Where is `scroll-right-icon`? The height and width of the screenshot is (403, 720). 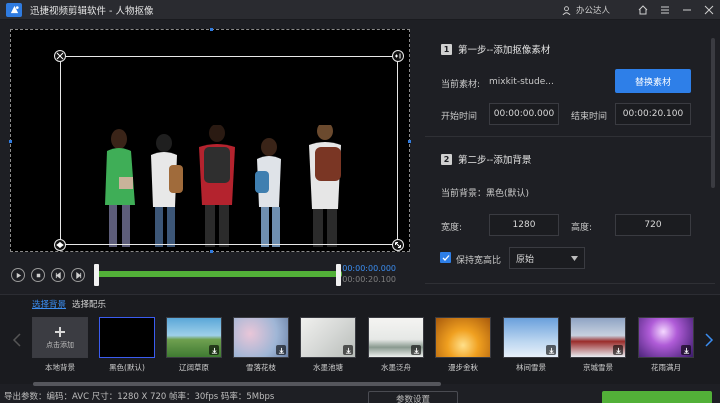
scroll-right-icon is located at coordinates (709, 340).